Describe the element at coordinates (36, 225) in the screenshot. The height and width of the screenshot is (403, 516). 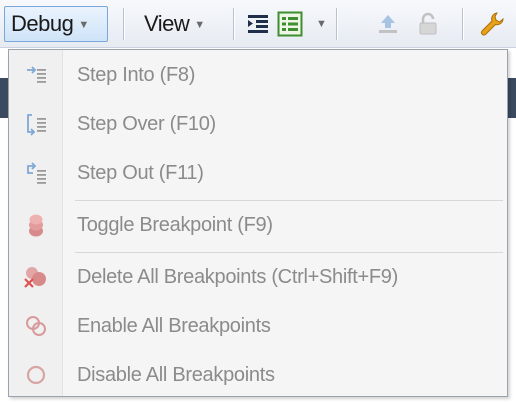
I see `toggle-breakpoint-icon` at that location.